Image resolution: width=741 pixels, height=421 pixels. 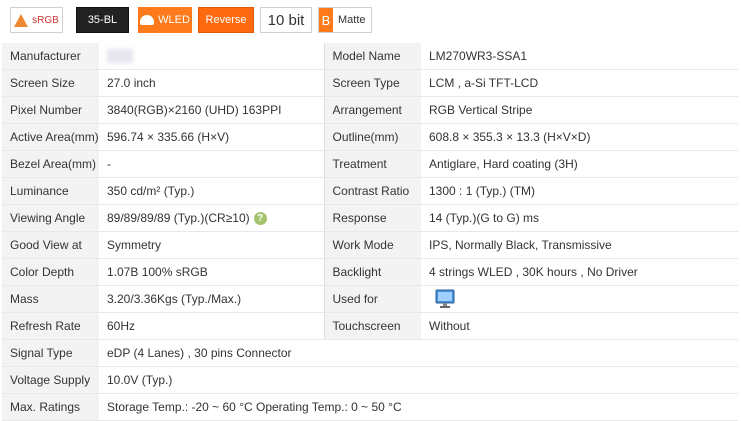 What do you see at coordinates (50, 272) in the screenshot?
I see `spec-label: Color Depth` at bounding box center [50, 272].